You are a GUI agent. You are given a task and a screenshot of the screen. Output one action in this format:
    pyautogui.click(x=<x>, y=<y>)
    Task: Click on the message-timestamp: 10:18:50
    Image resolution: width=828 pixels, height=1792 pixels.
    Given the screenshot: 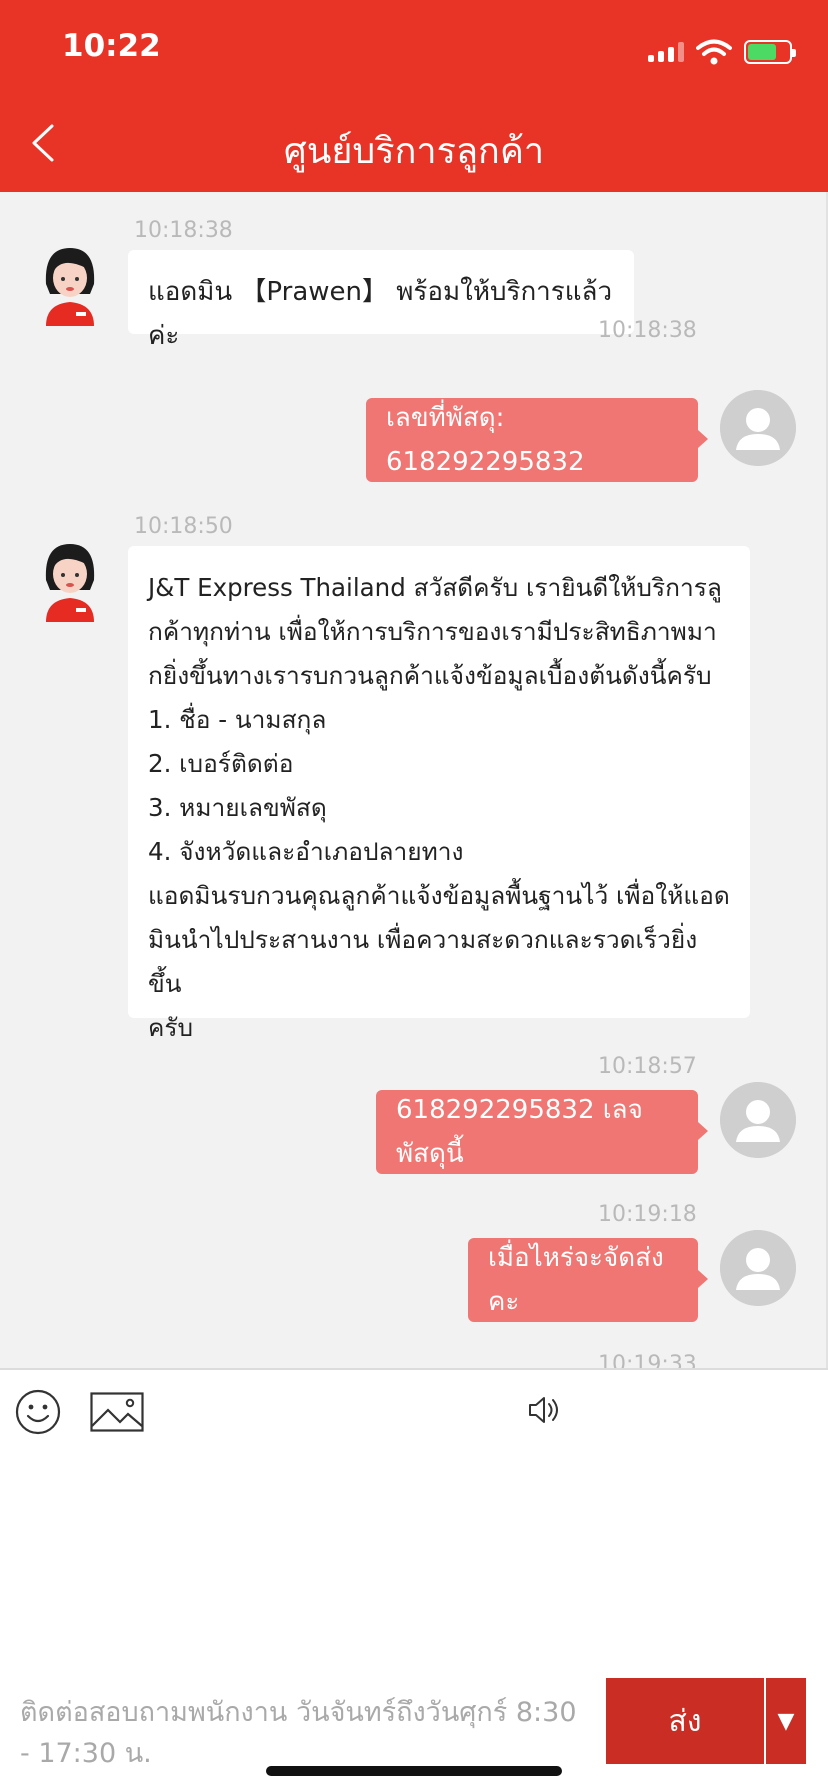 What is the action you would take?
    pyautogui.click(x=183, y=526)
    